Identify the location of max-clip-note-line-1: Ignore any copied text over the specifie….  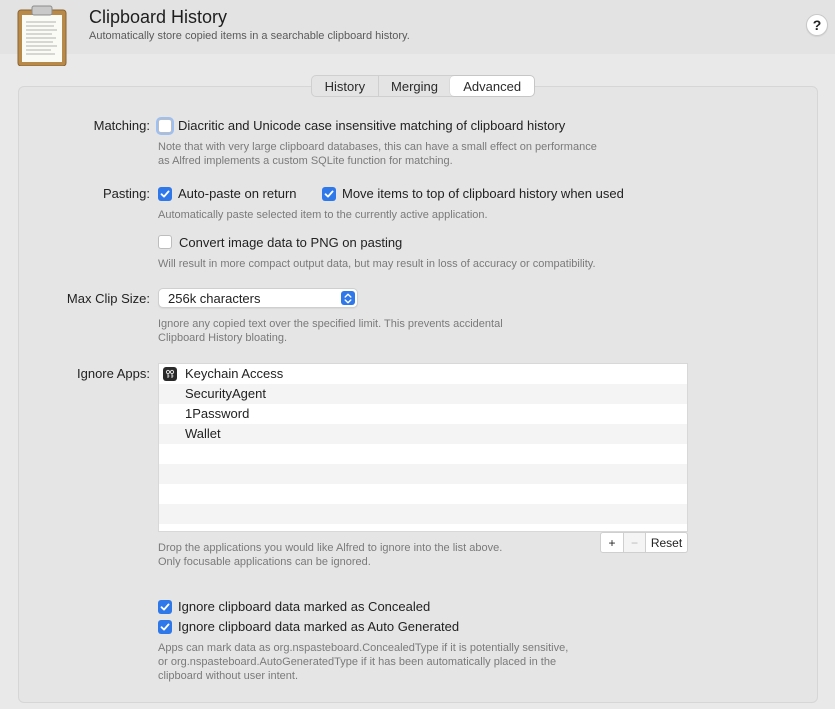
(330, 324).